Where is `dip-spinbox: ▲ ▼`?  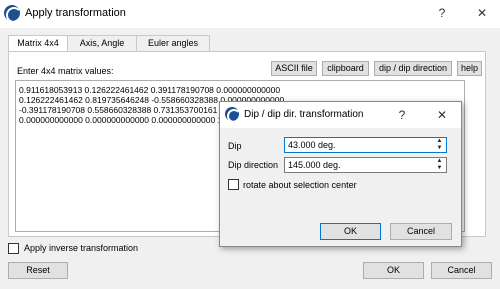 dip-spinbox: ▲ ▼ is located at coordinates (365, 145).